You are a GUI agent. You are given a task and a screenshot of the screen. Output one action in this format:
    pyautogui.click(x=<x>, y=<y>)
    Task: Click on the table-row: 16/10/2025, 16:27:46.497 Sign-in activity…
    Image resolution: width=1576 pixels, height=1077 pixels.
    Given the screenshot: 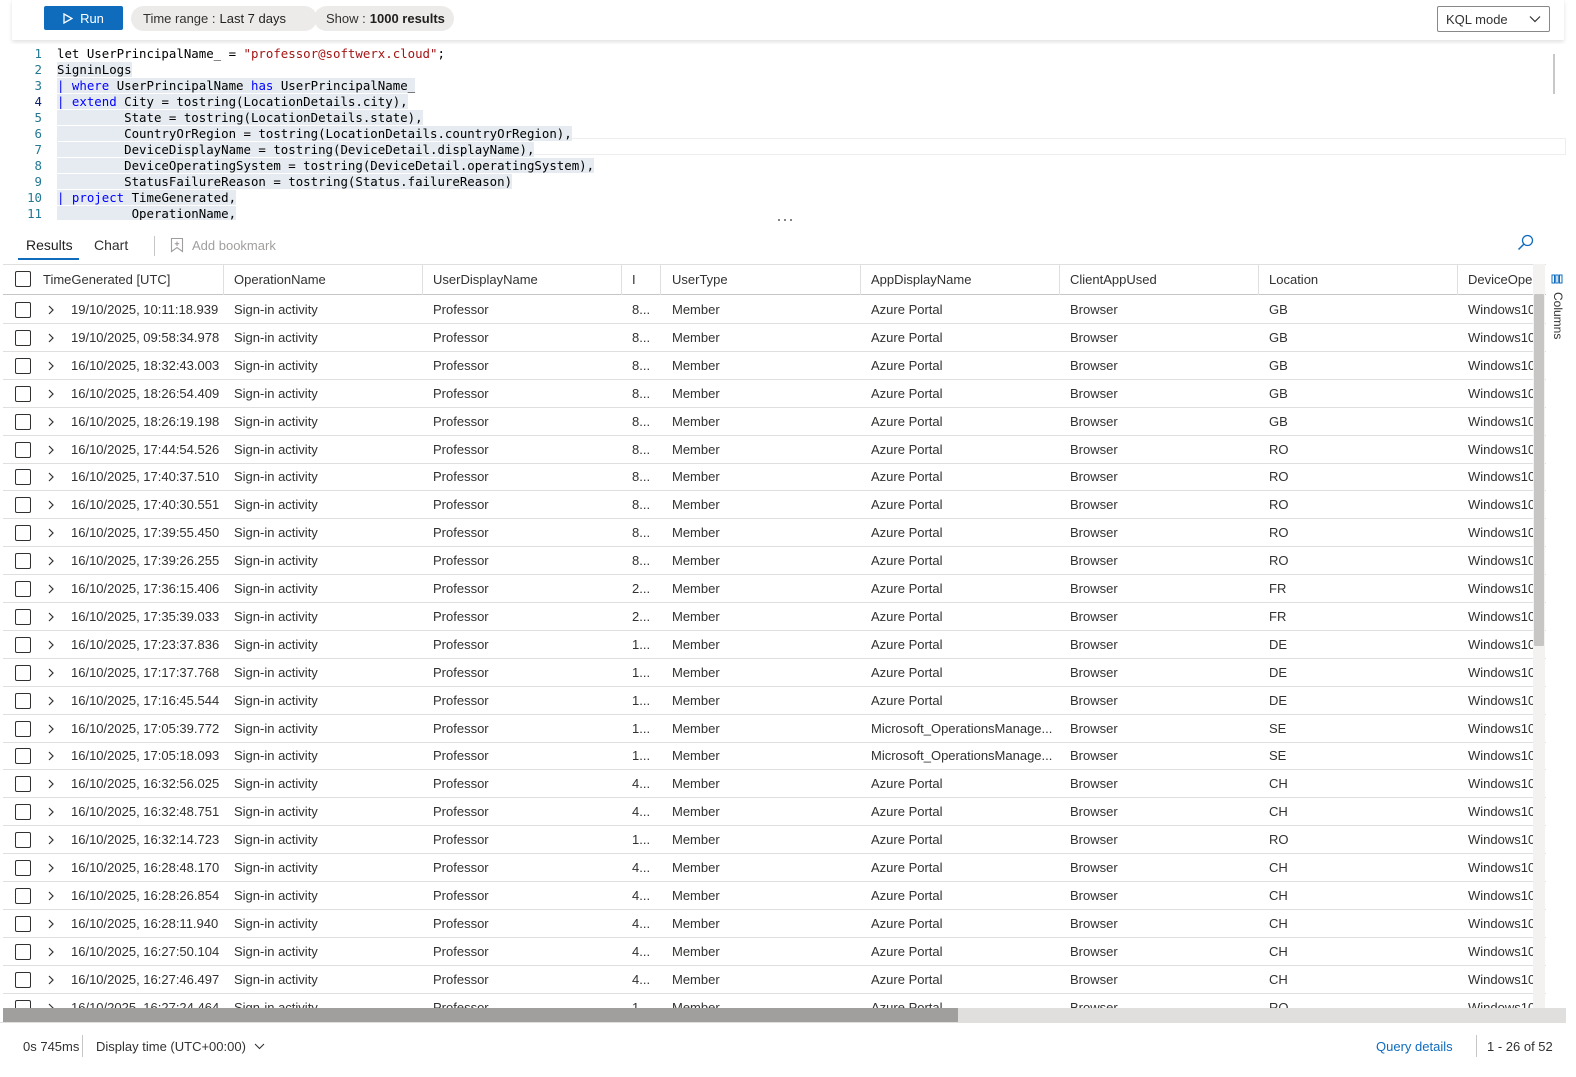 What is the action you would take?
    pyautogui.click(x=774, y=980)
    